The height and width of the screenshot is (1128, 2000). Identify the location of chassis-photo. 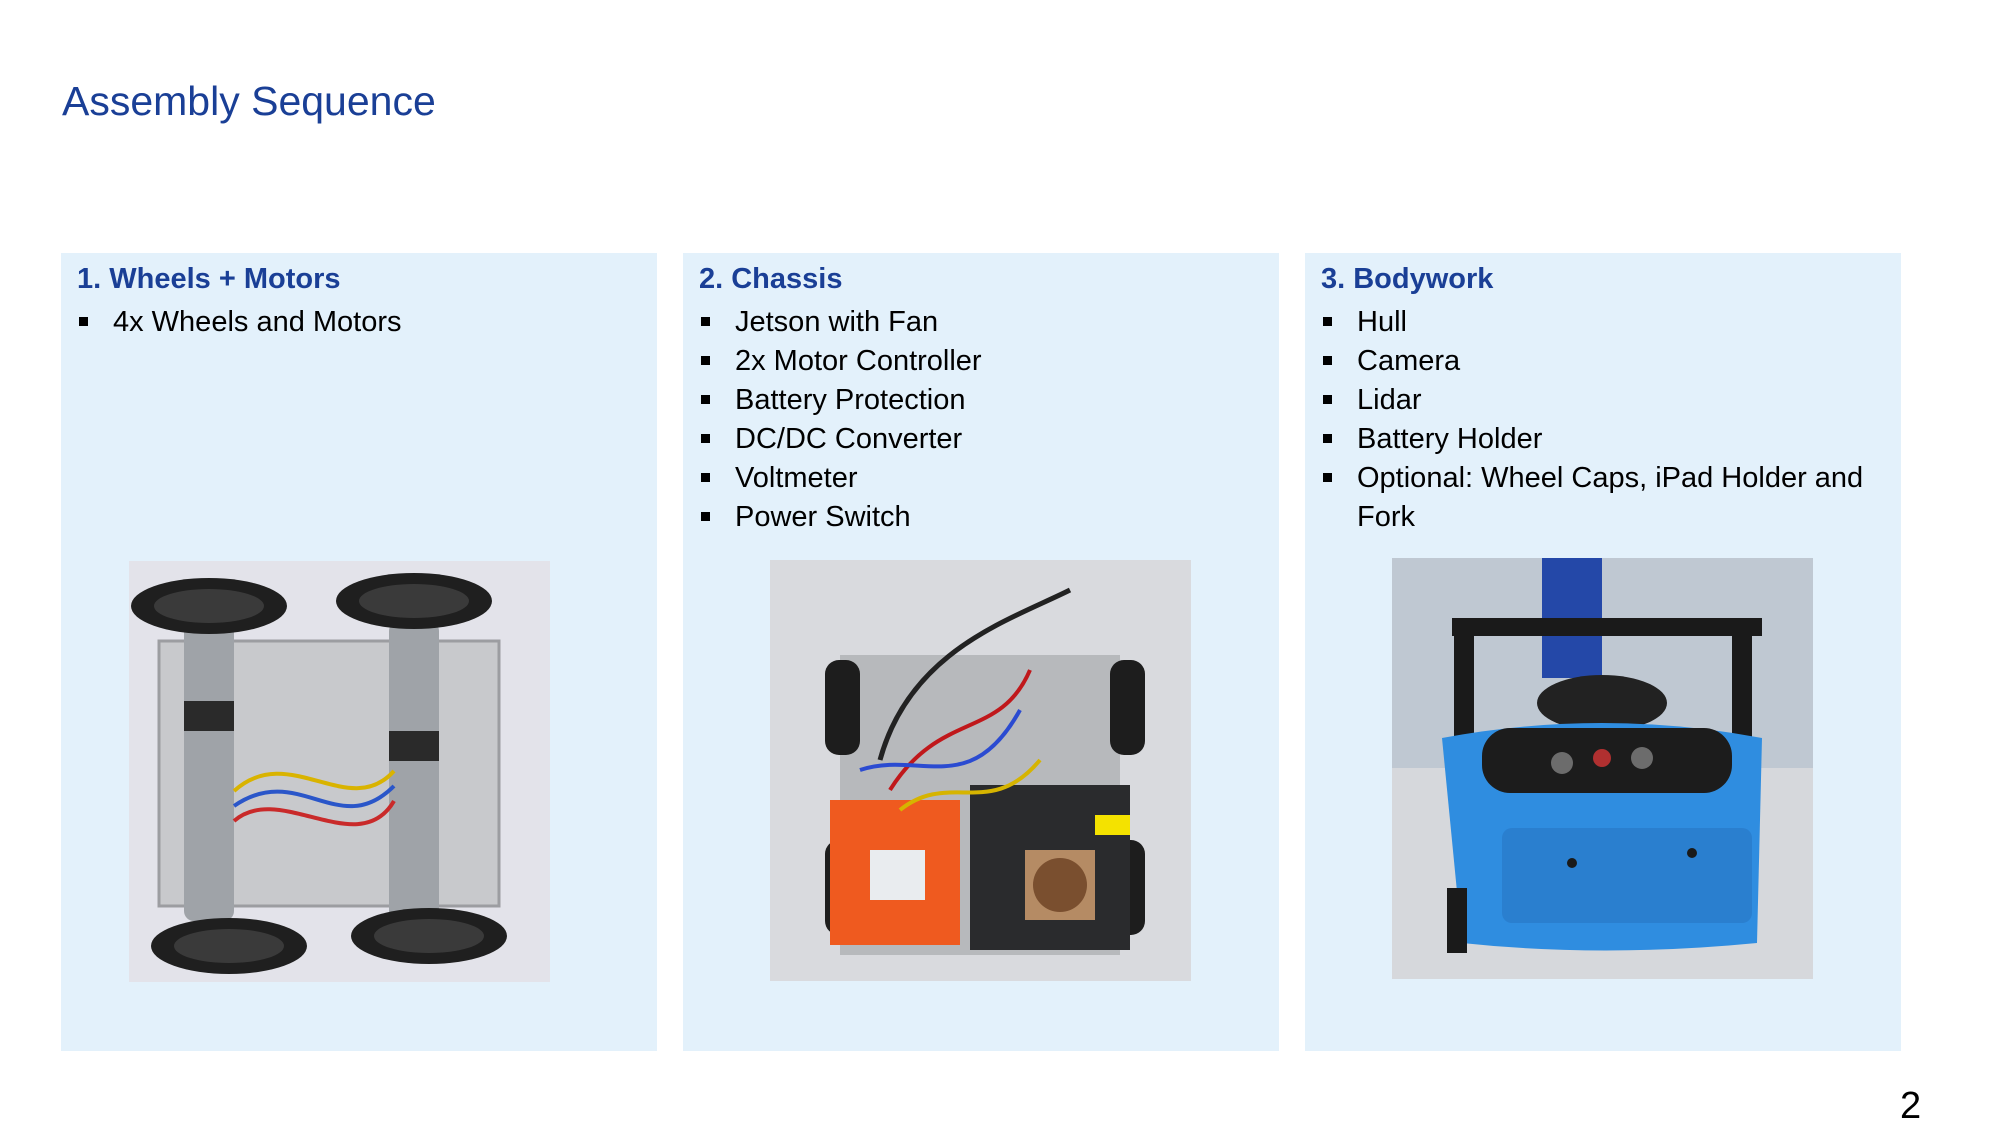
(980, 770).